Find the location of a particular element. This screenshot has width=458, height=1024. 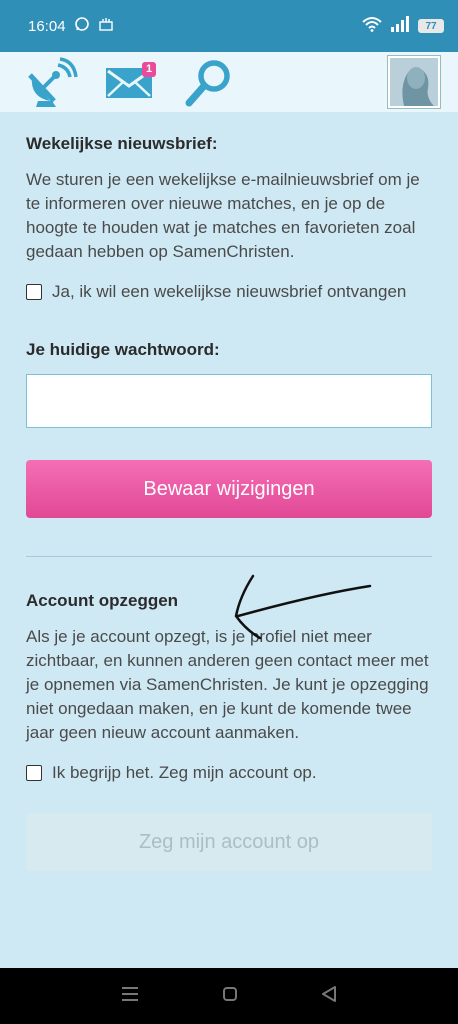

signal-icon is located at coordinates (400, 26).